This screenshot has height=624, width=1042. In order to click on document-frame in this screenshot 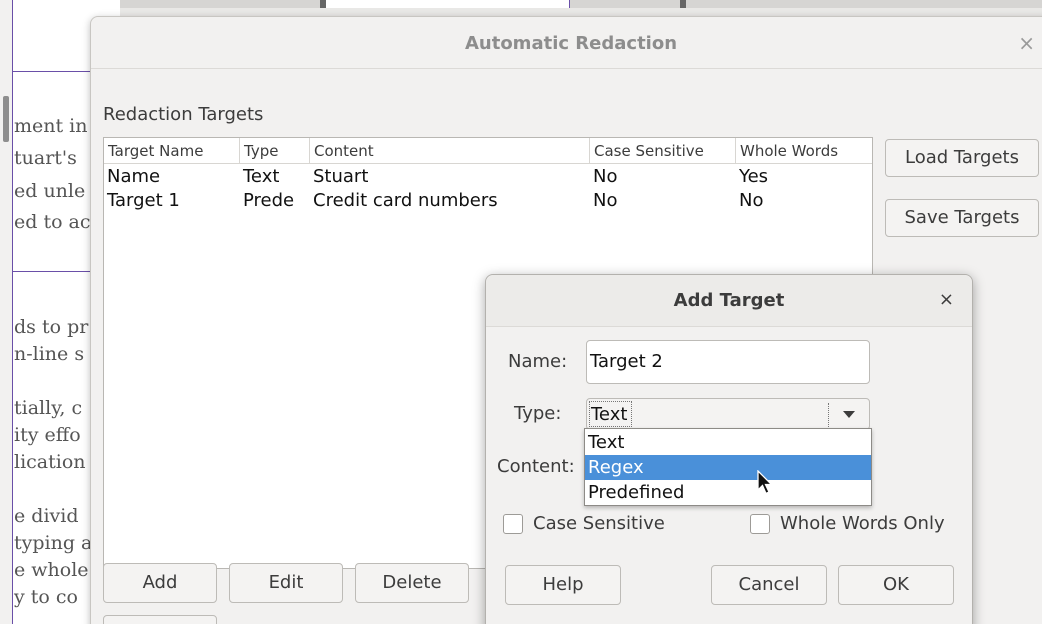, I will do `click(12, 448)`.